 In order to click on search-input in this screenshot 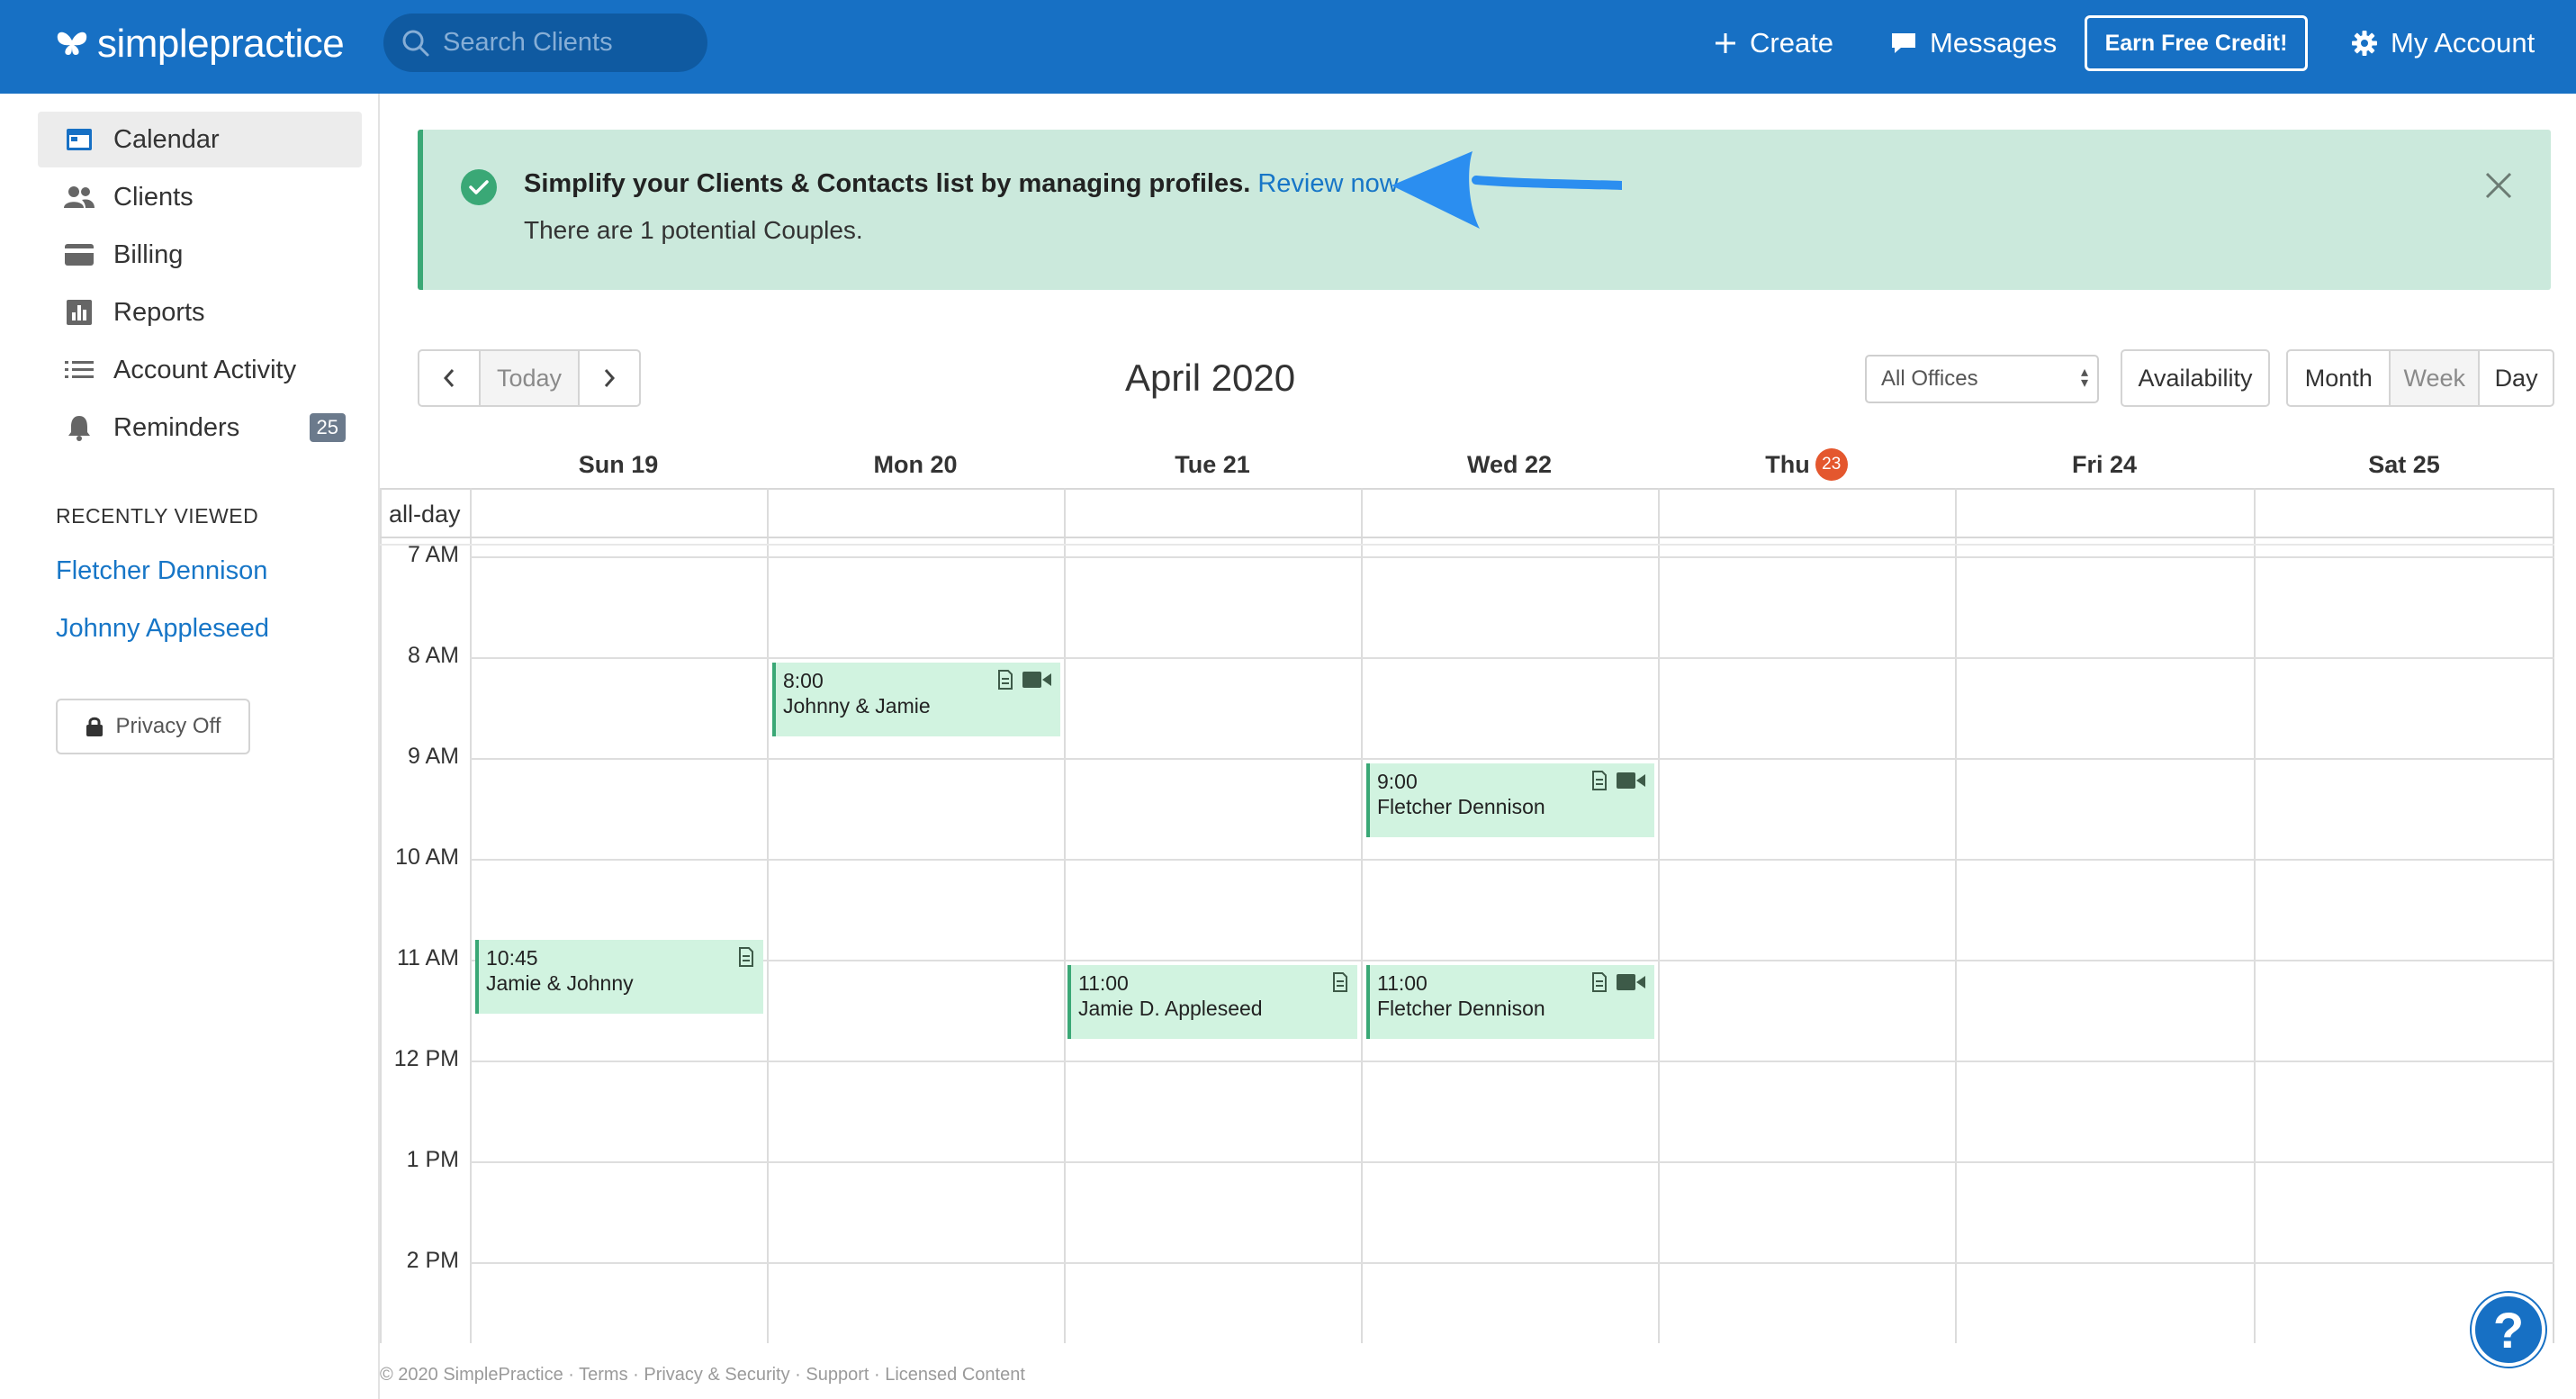, I will do `click(569, 43)`.